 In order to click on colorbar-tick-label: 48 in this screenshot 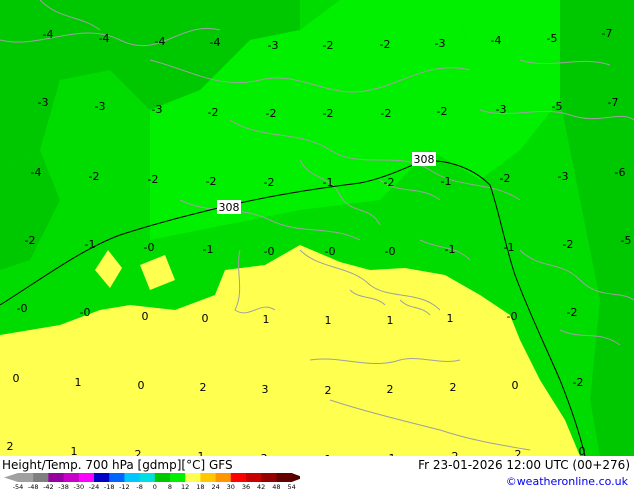, I will do `click(276, 486)`.